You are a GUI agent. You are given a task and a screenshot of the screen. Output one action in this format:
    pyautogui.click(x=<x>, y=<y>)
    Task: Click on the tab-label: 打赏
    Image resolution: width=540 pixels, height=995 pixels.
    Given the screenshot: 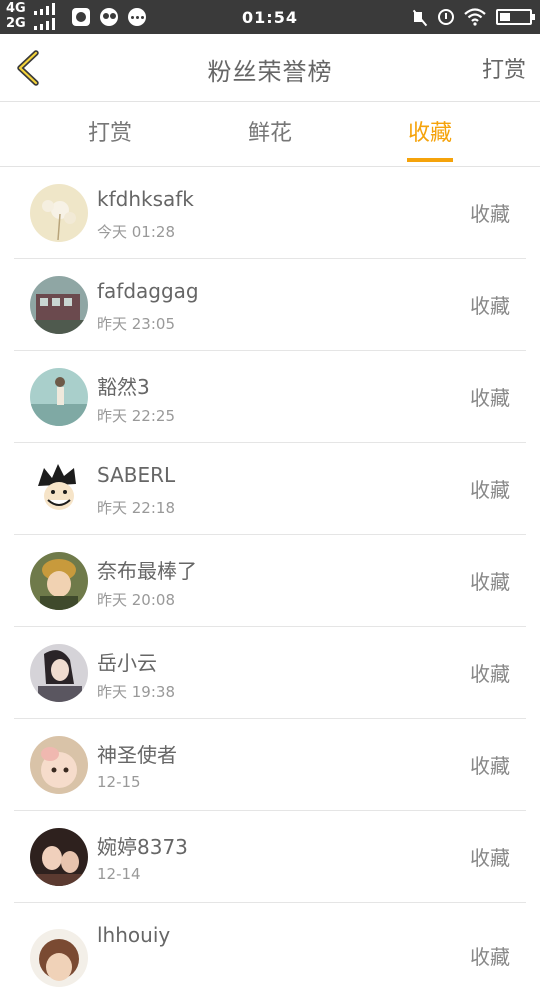 What is the action you would take?
    pyautogui.click(x=109, y=133)
    